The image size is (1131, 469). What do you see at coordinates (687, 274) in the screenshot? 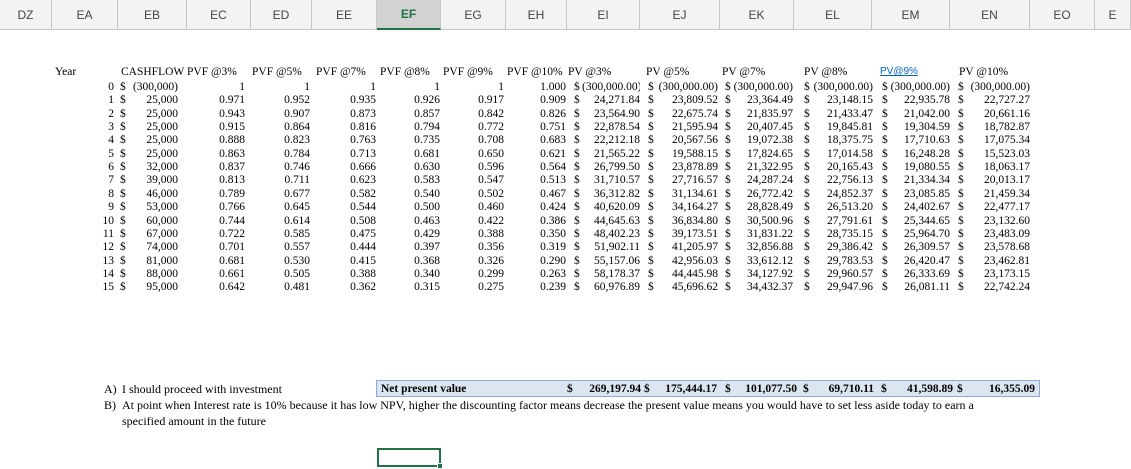
I see `pv-cell: 44,445.98` at bounding box center [687, 274].